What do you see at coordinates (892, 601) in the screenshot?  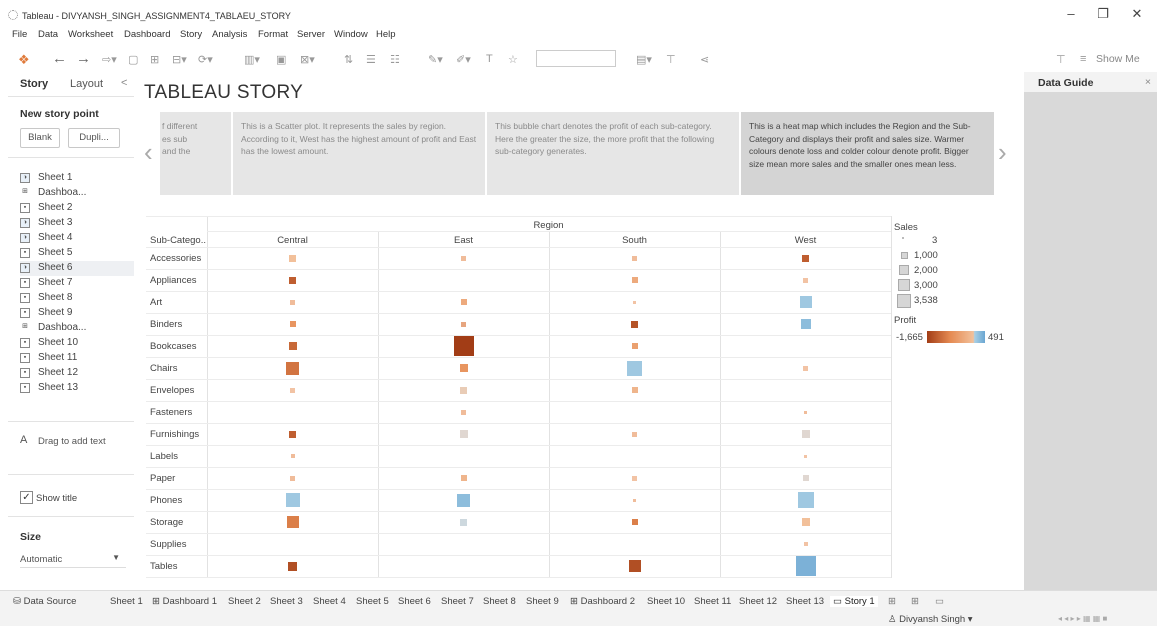 I see `new-worksheet-tab-icon: ⊞` at bounding box center [892, 601].